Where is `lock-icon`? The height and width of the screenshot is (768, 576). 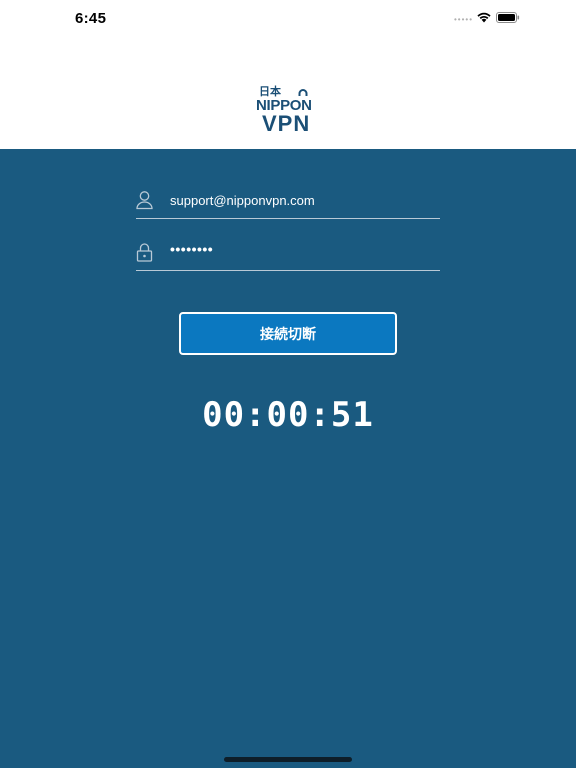
lock-icon is located at coordinates (144, 252).